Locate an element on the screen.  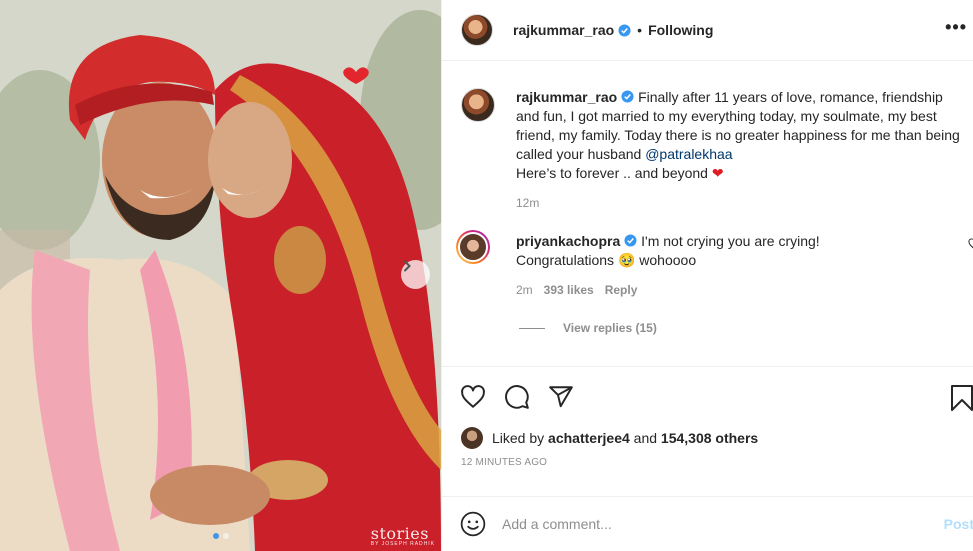
likes-summary: Liked by achatterjee4 and 154,308 others is located at coordinates (707, 438).